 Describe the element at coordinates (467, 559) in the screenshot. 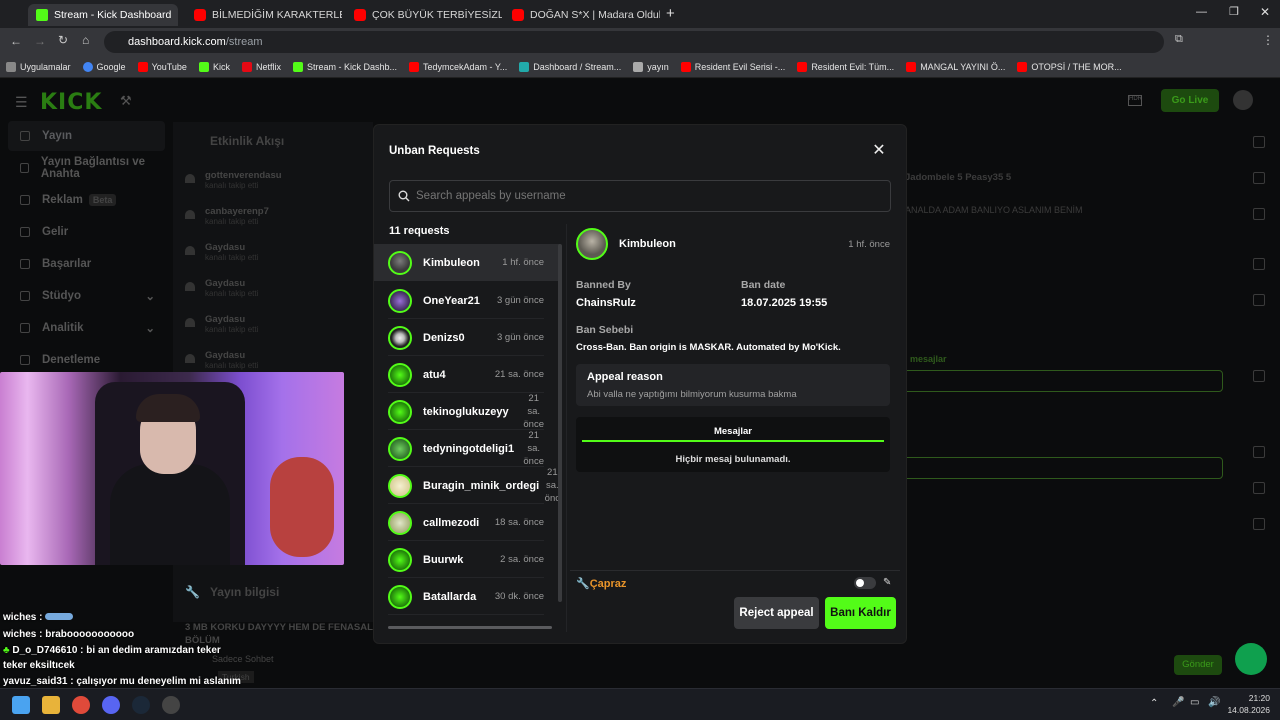

I see `list-item: Buurwk 2 sa. önce` at that location.